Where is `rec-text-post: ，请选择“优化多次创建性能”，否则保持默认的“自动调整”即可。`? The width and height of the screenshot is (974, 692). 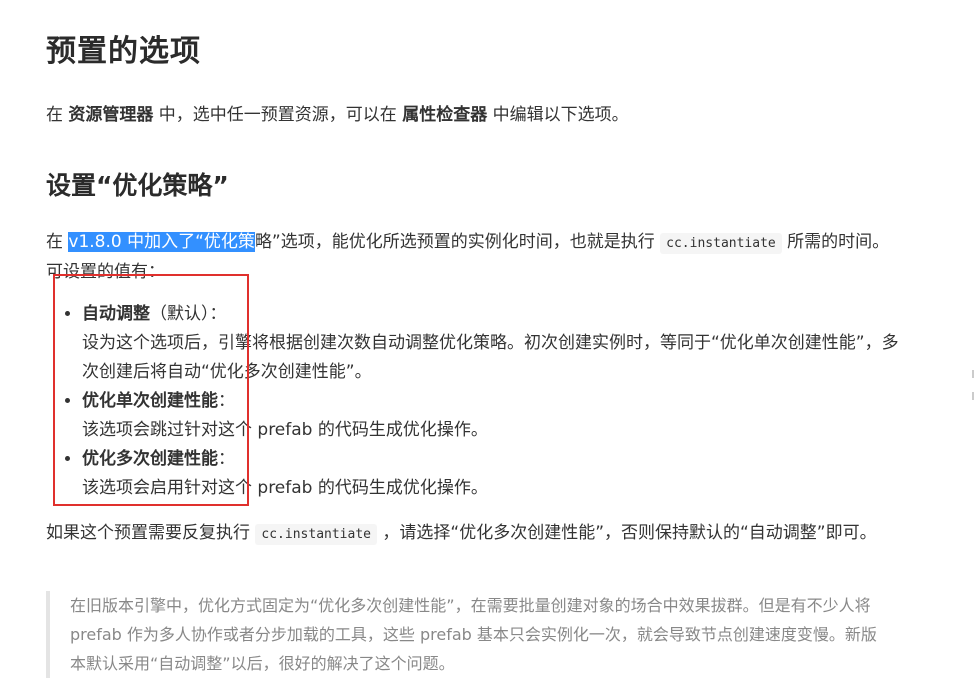
rec-text-post: ，请选择“优化多次创建性能”，否则保持默认的“自动调整”即可。 is located at coordinates (626, 533).